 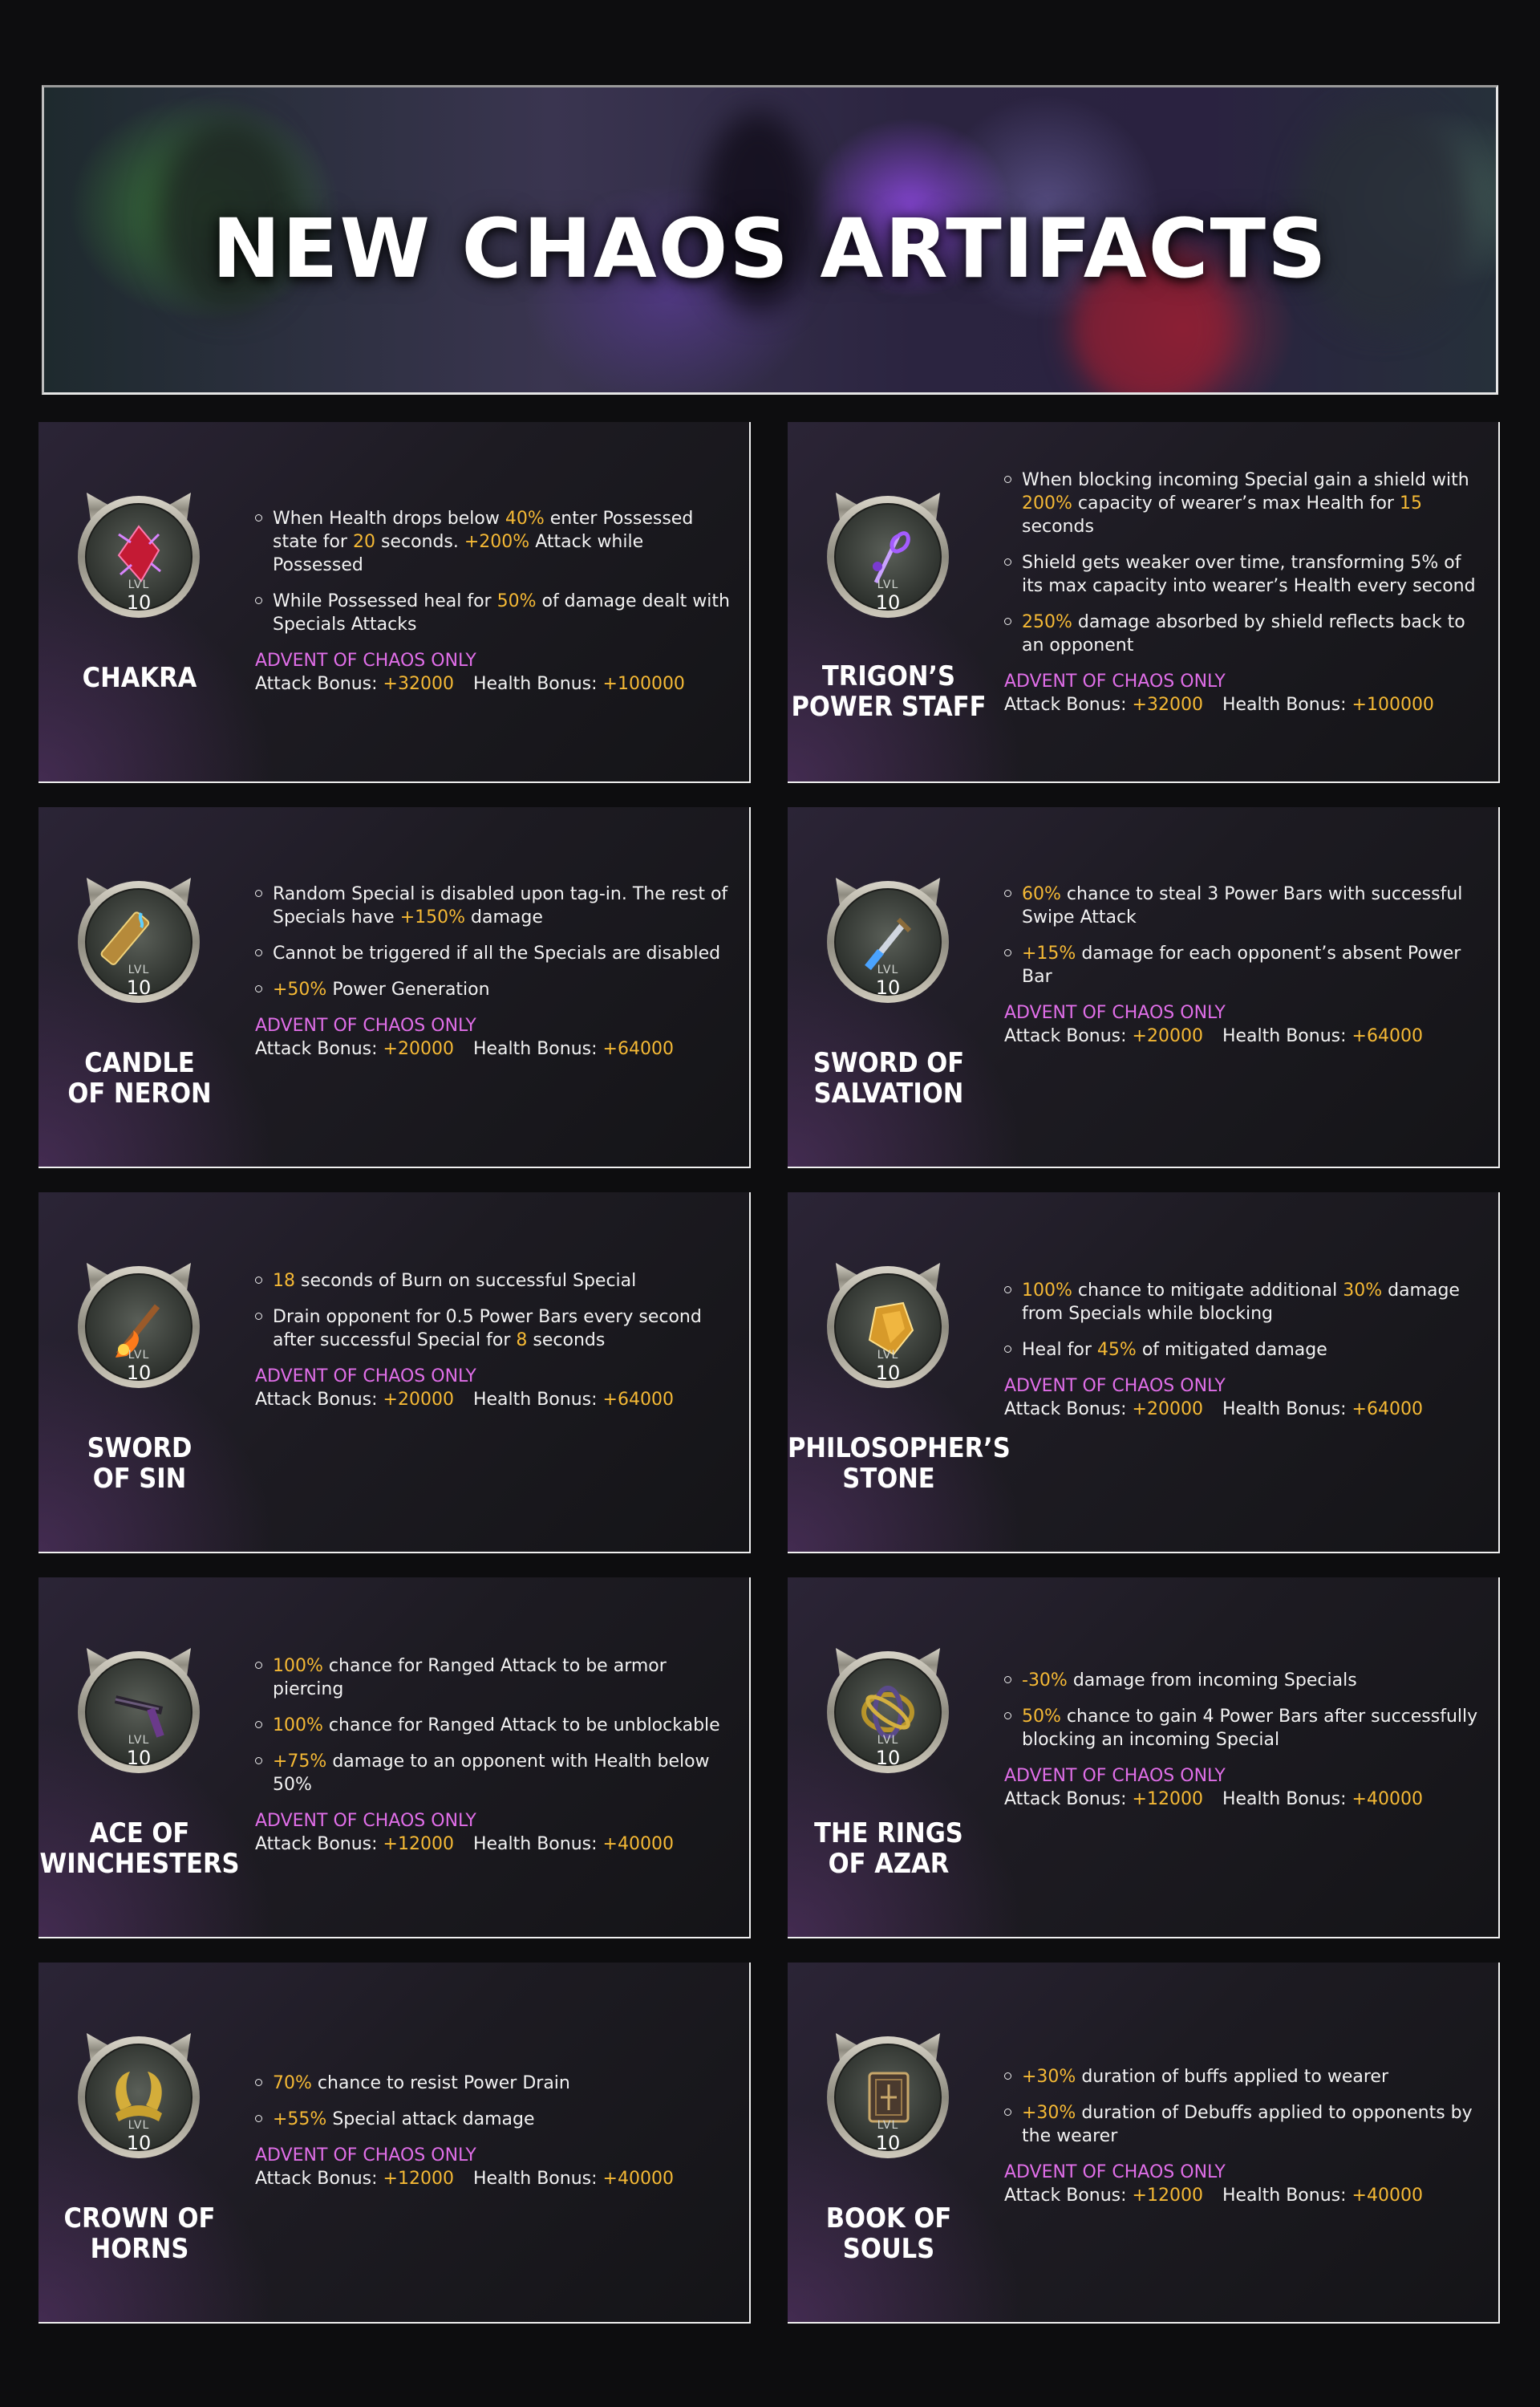 I want to click on artifact-name-line: CROWN OF, so click(x=140, y=2218).